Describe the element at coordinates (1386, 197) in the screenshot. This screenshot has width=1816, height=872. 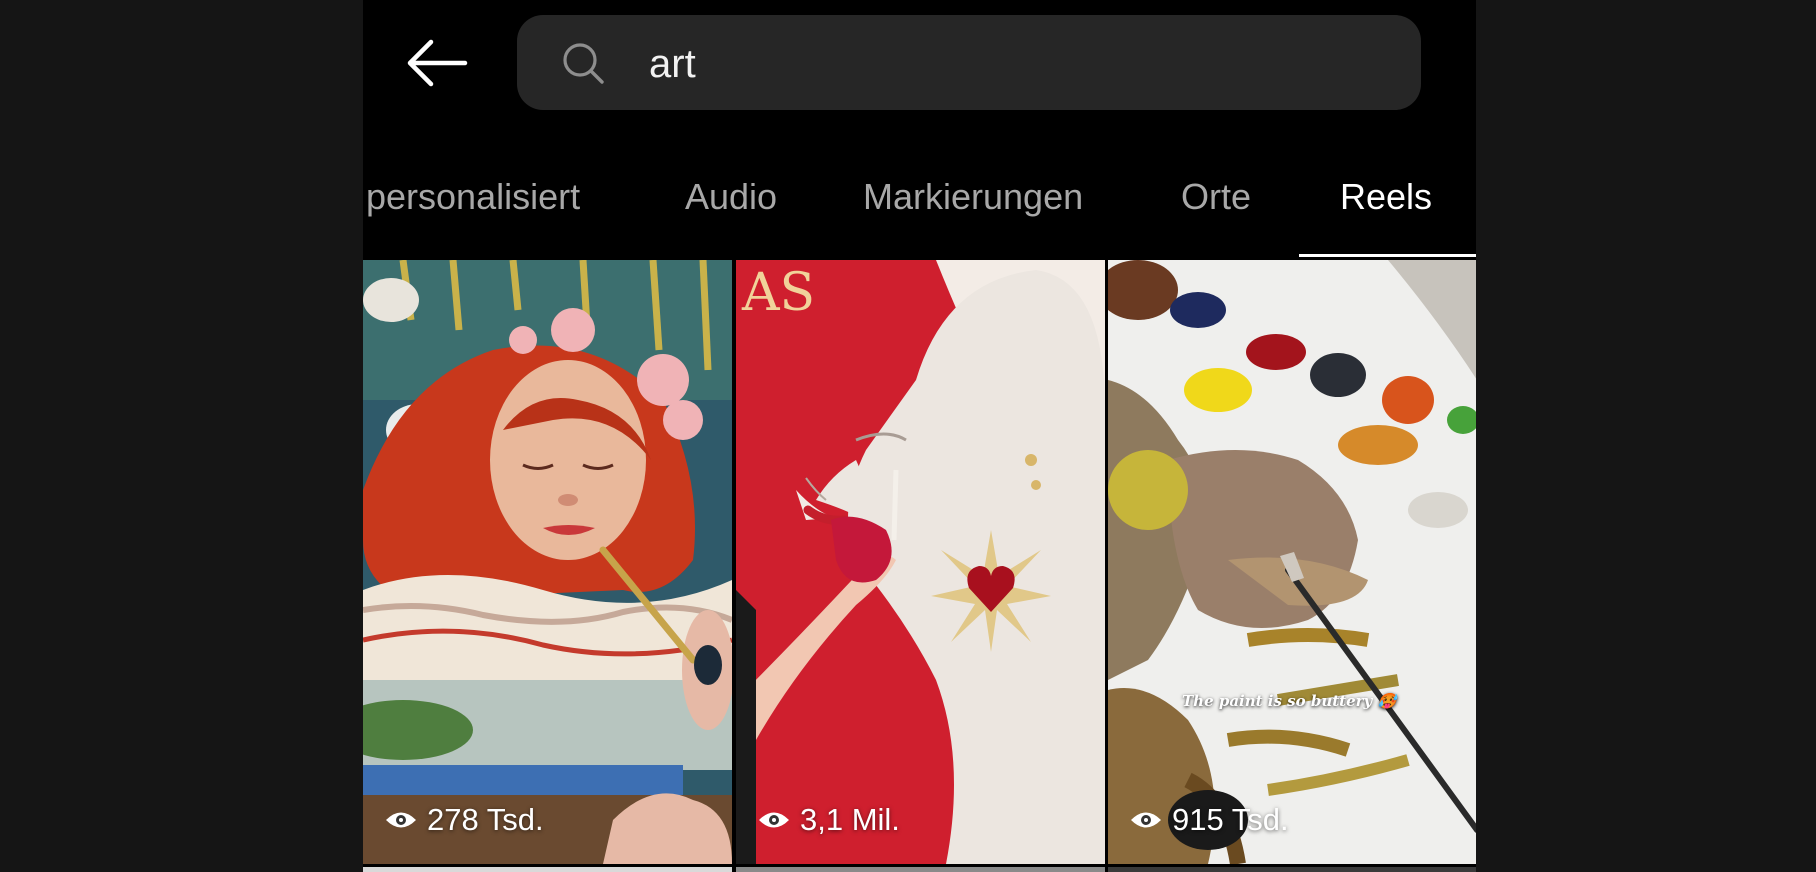
I see `tab-reels: Reels` at that location.